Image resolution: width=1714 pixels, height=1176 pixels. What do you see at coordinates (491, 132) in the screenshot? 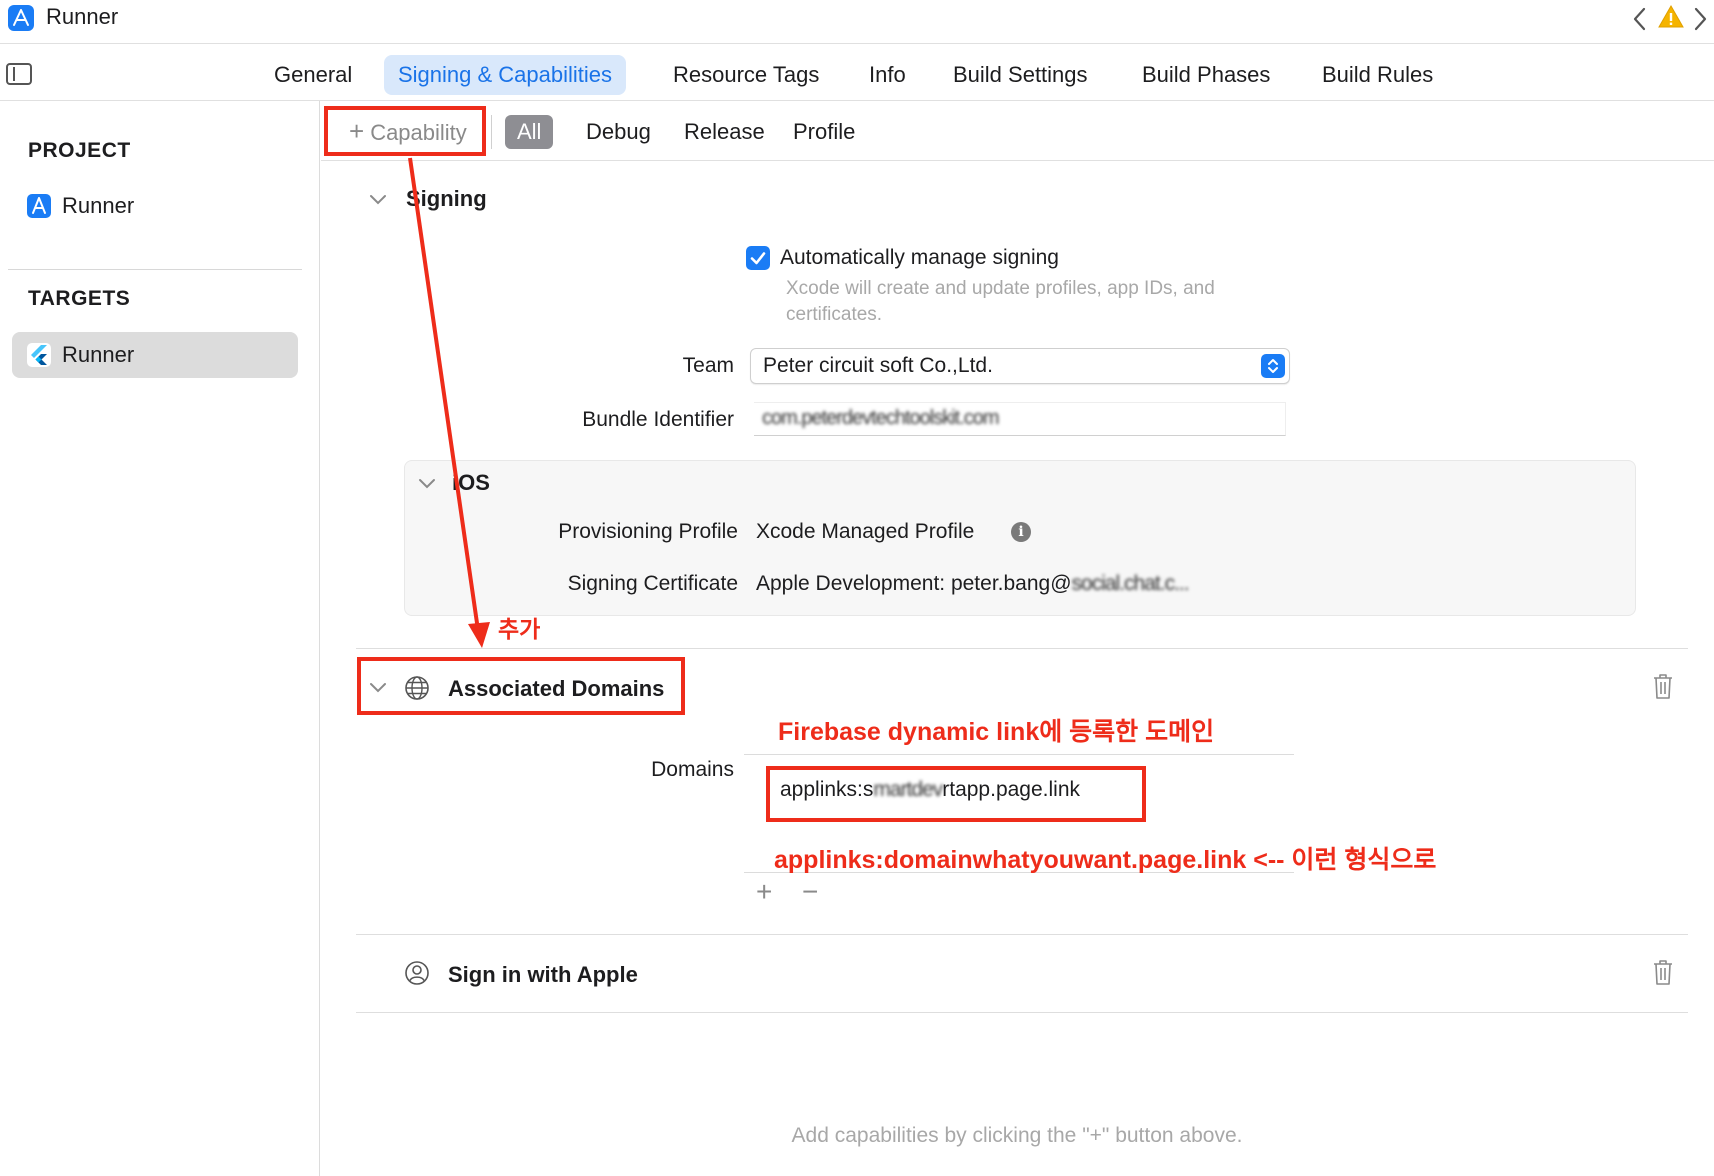
I see `toolbar-divider` at bounding box center [491, 132].